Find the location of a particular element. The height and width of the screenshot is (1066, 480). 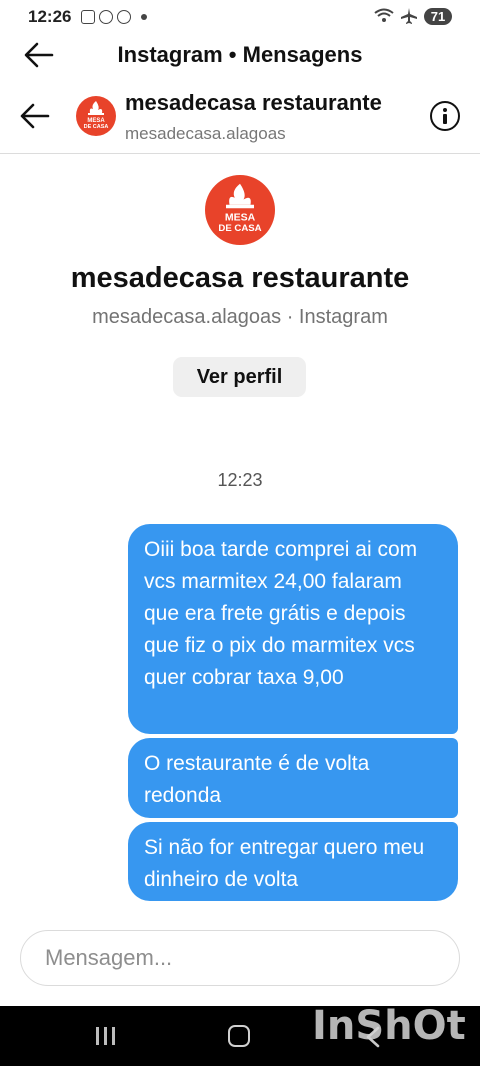

contact-handle: mesadecasa.alagoas is located at coordinates (205, 133).